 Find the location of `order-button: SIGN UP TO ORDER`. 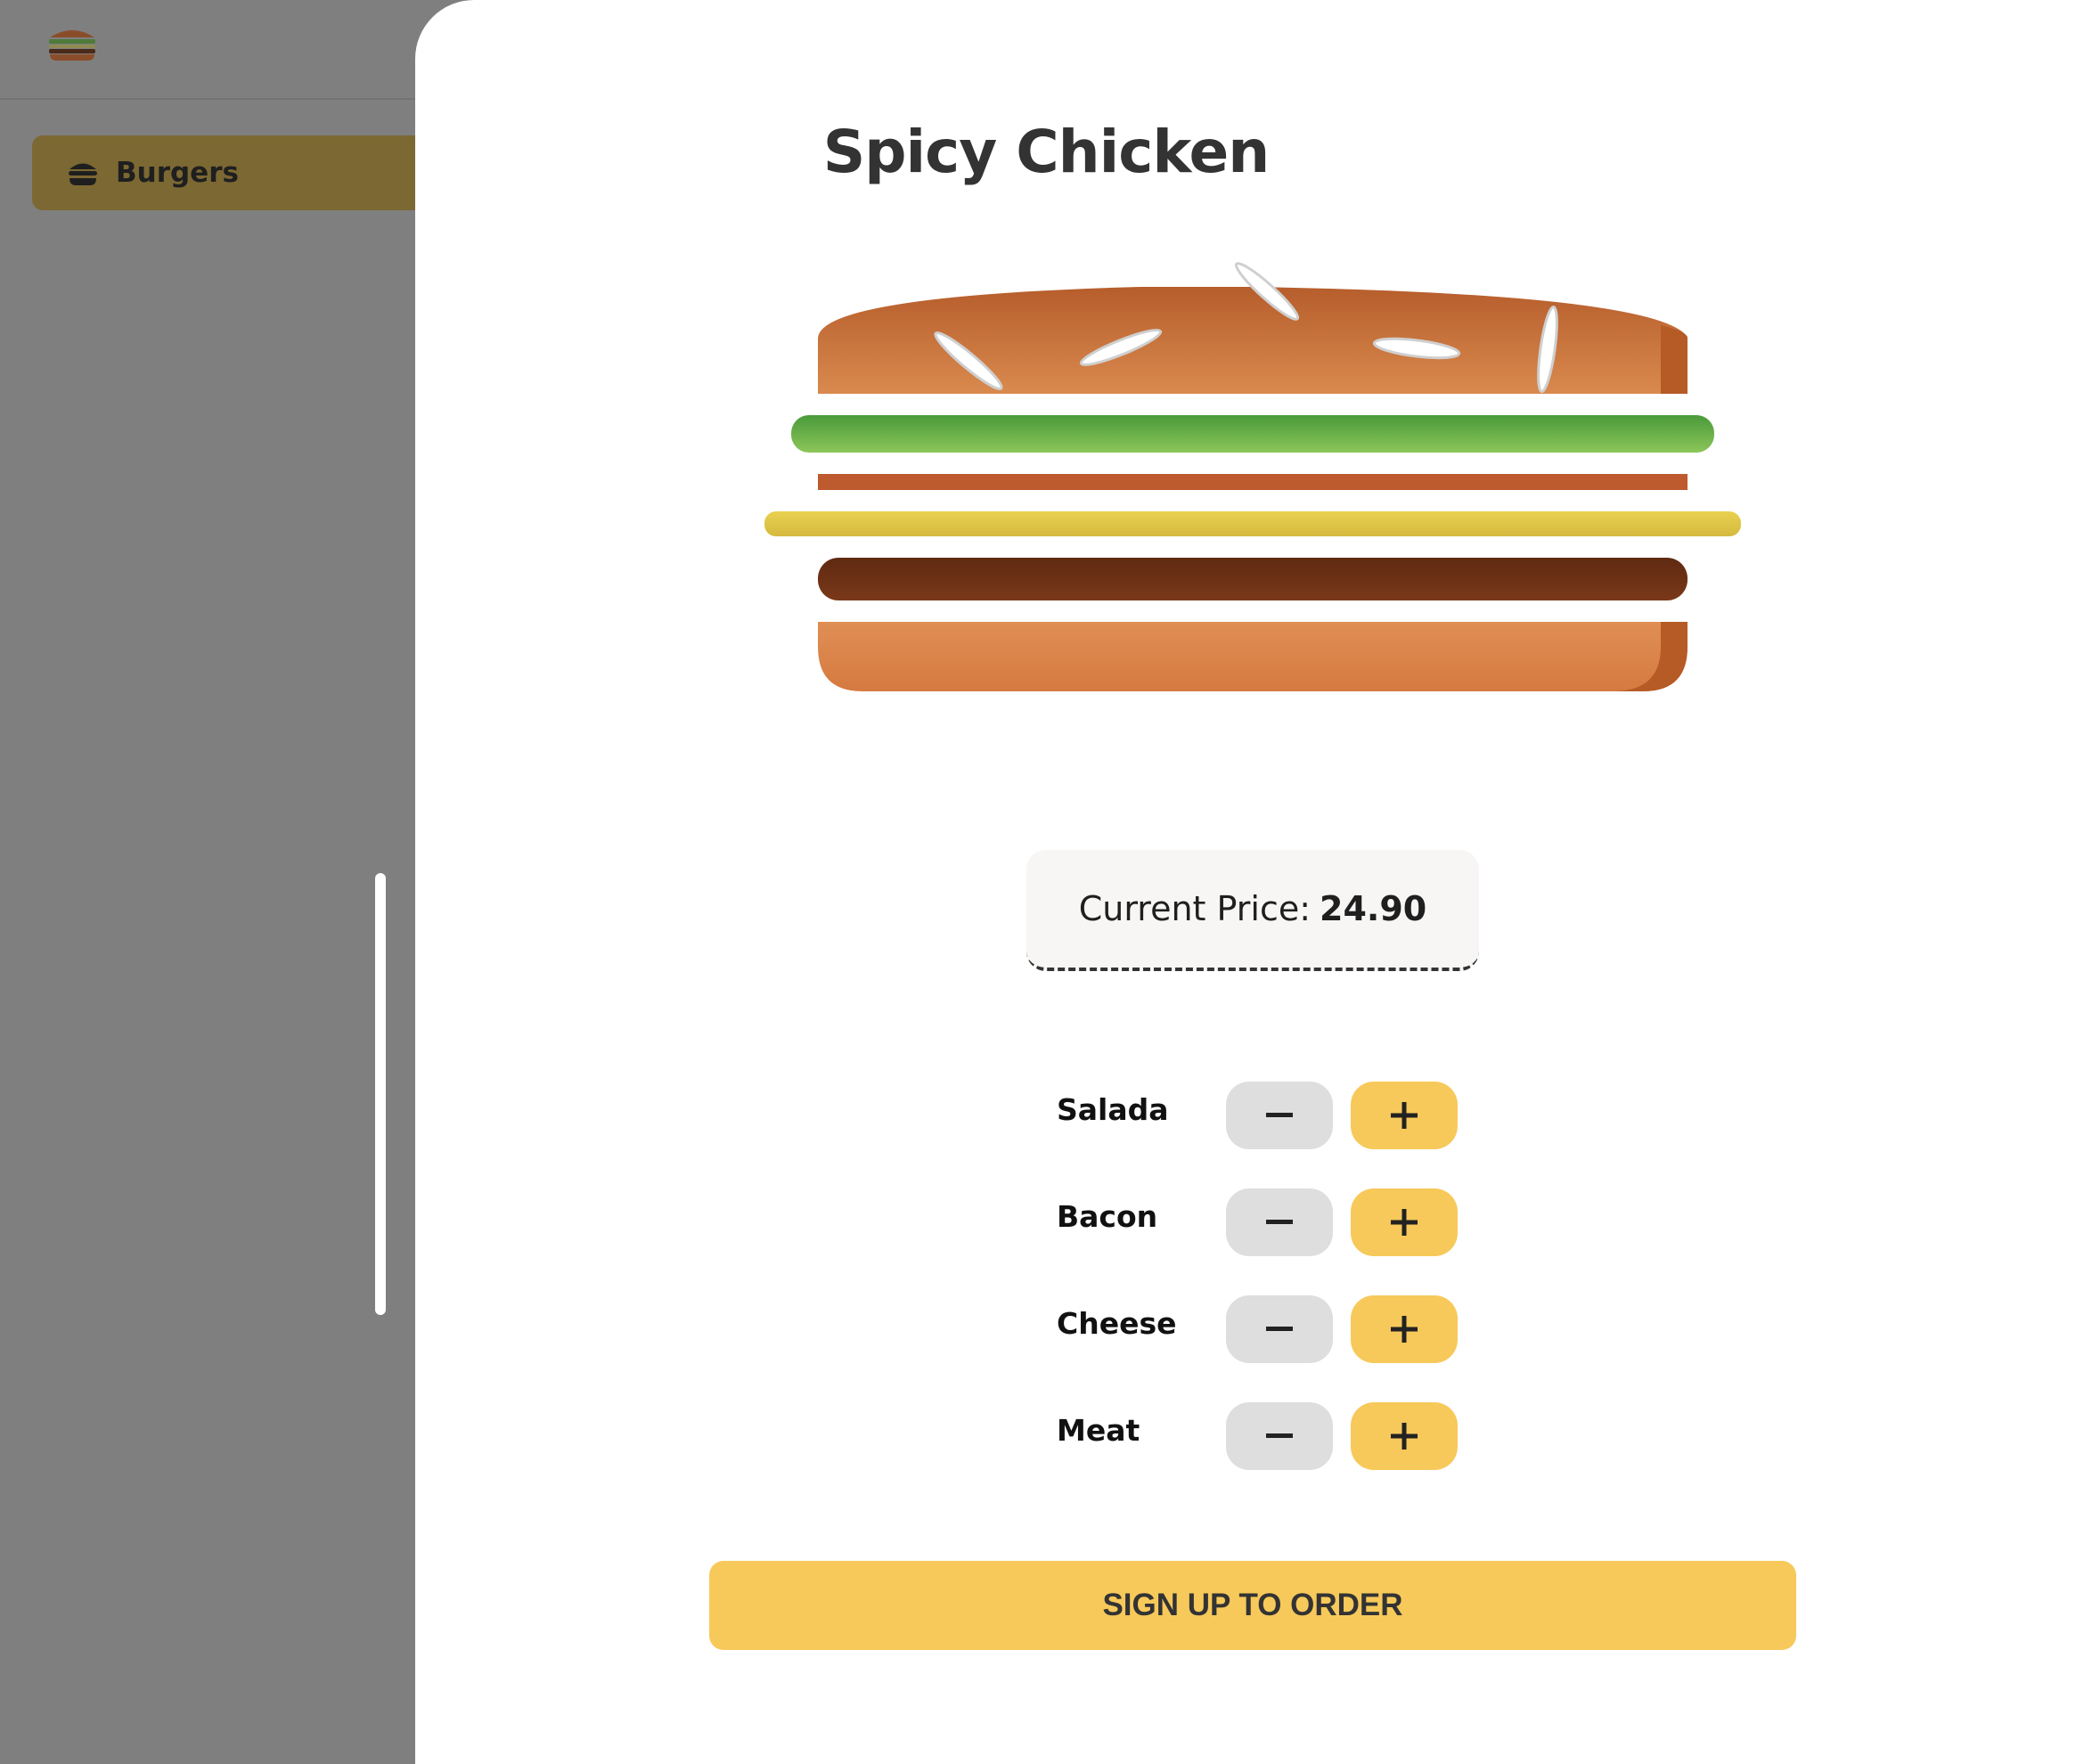

order-button: SIGN UP TO ORDER is located at coordinates (1252, 1605).